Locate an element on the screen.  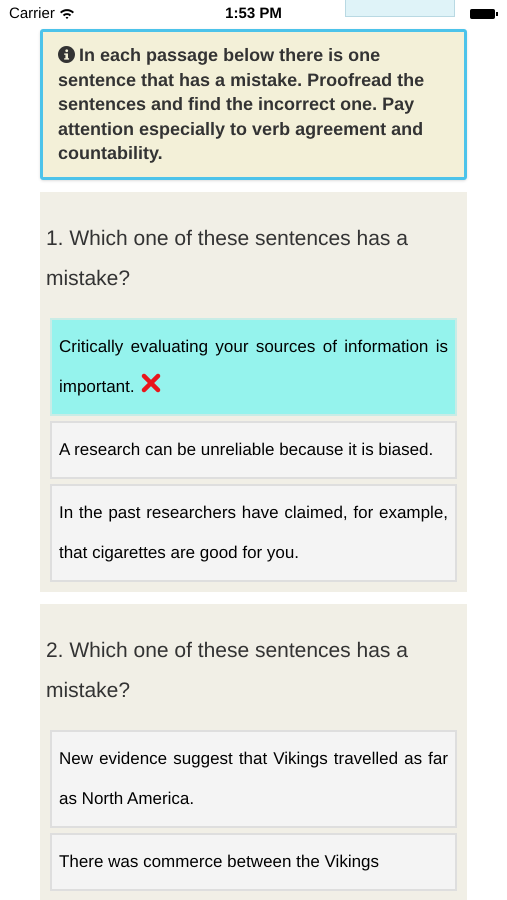
info-icon is located at coordinates (66, 54).